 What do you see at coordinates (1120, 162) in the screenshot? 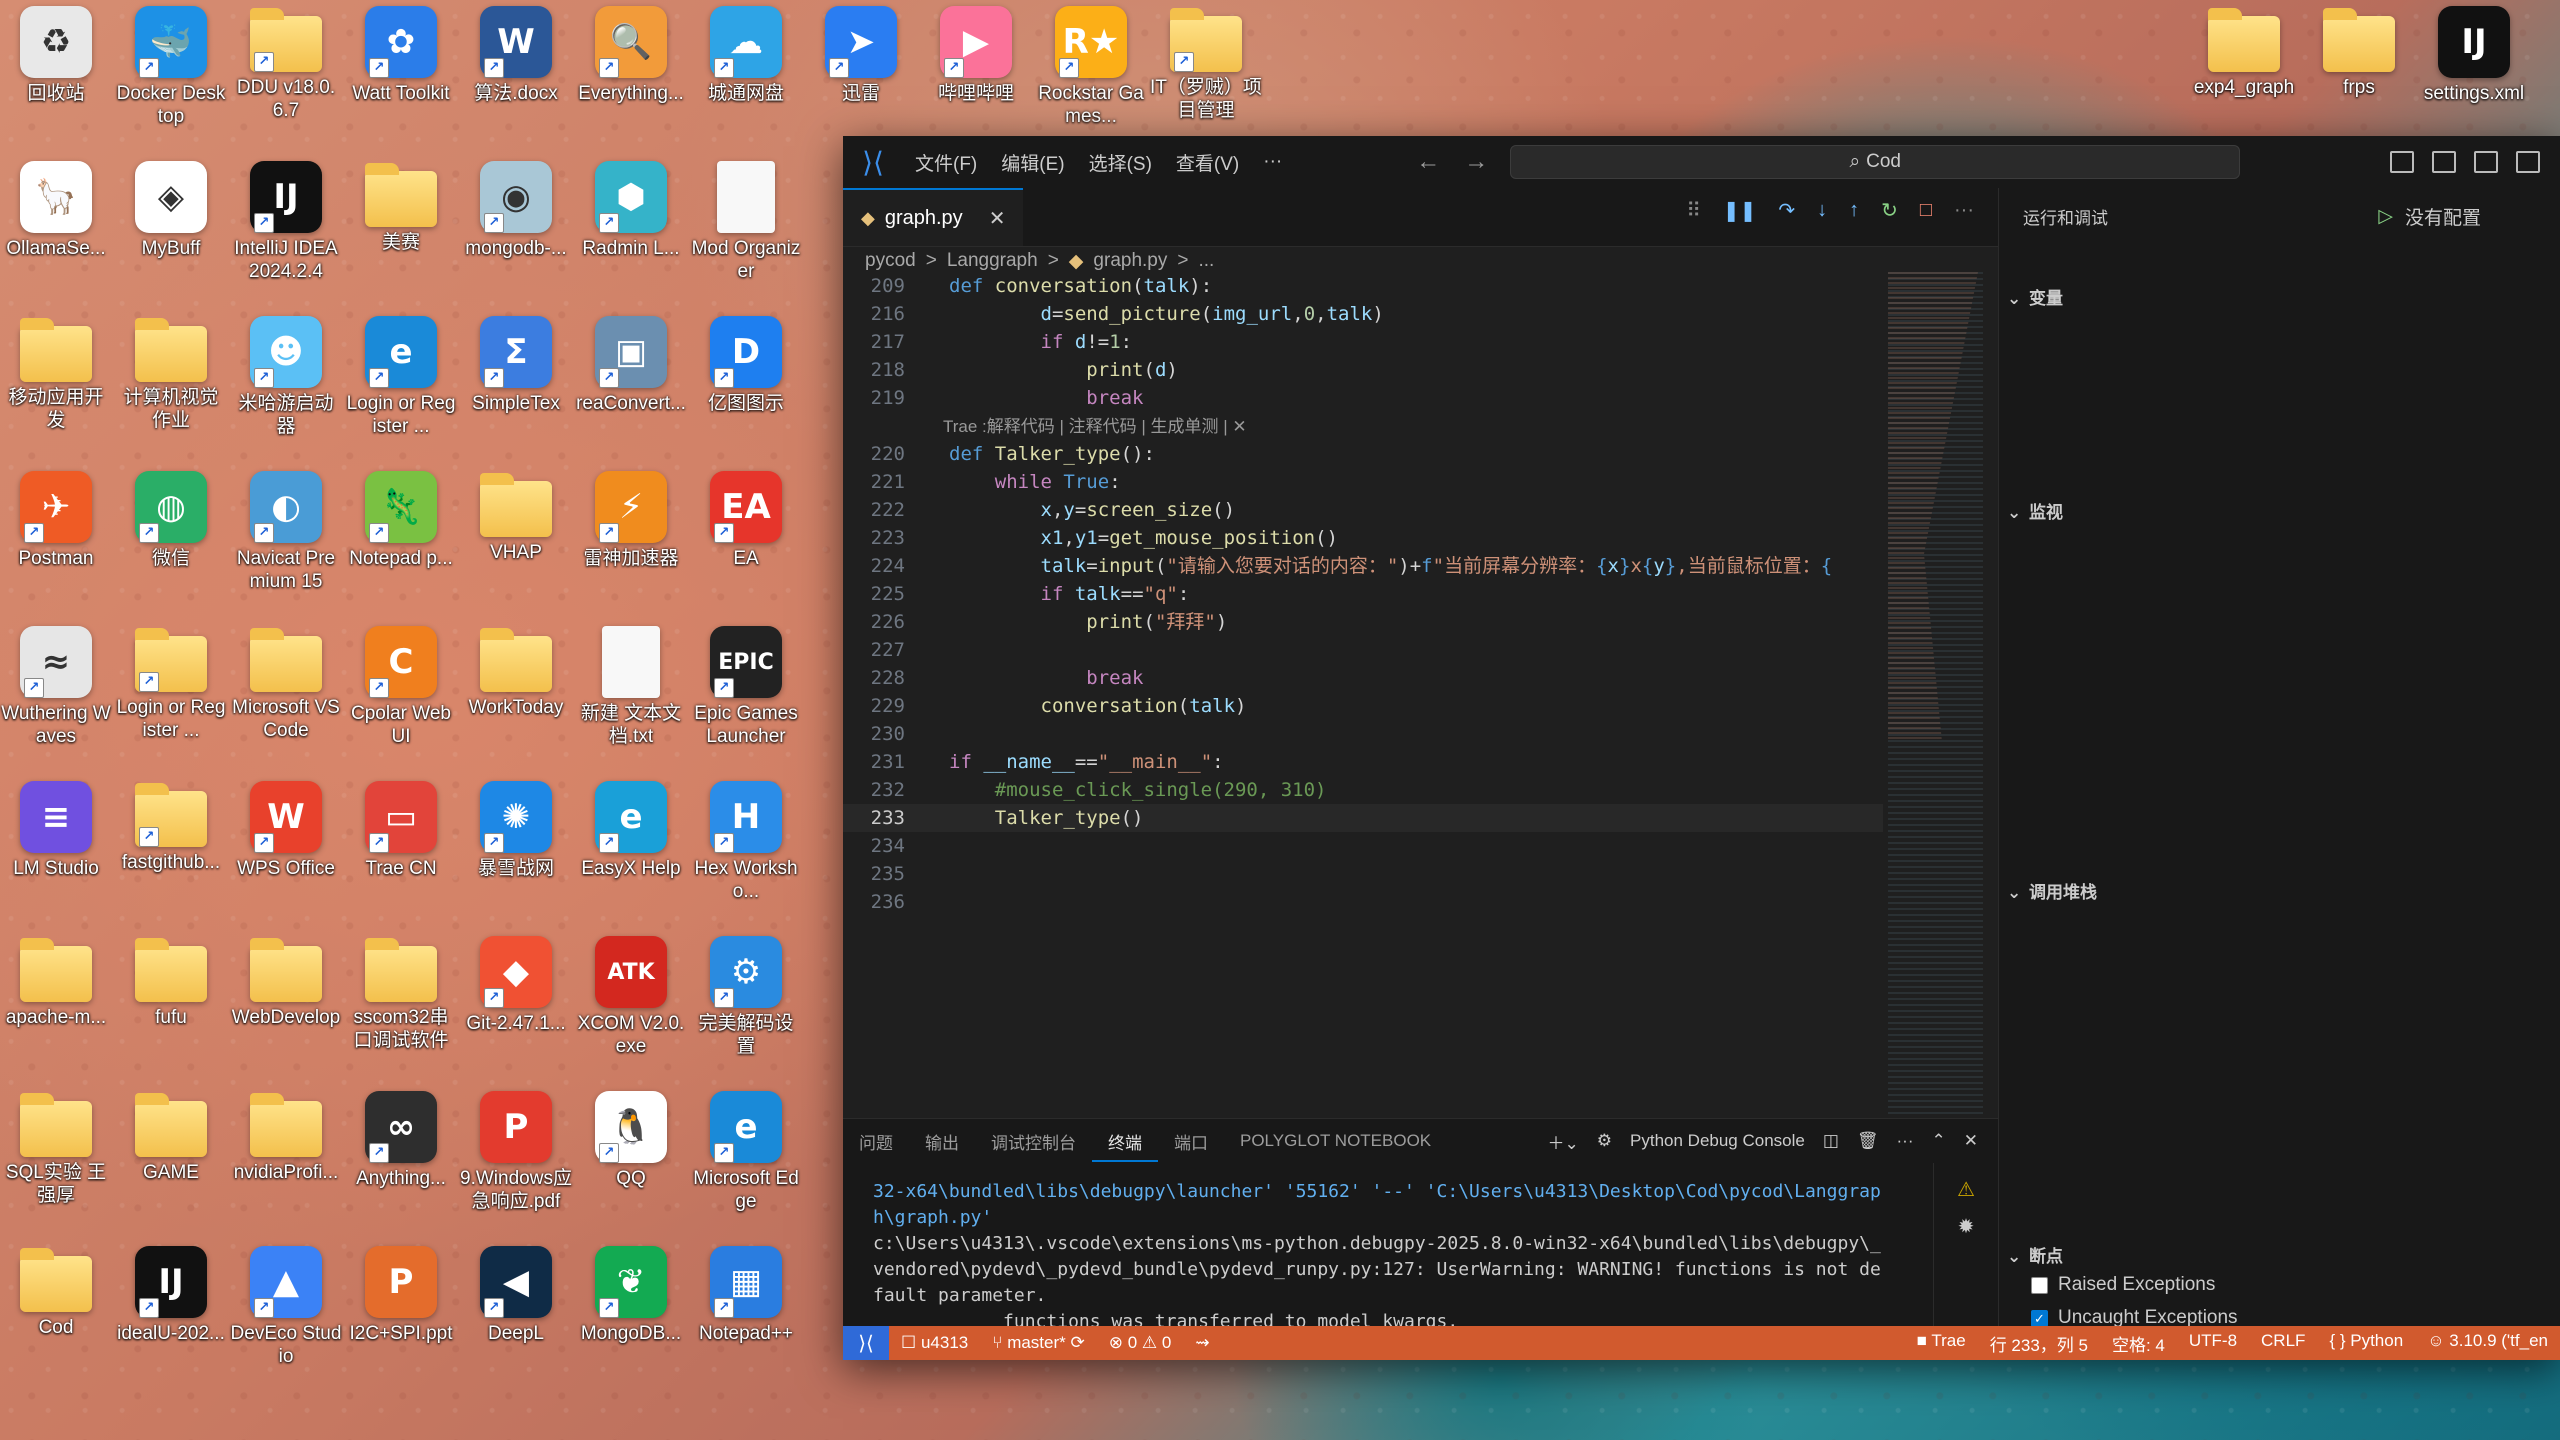
I see `menu-selection: 选择(S)` at bounding box center [1120, 162].